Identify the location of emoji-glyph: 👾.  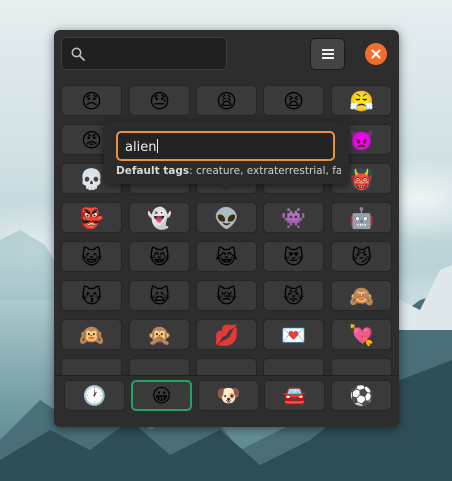
(293, 217).